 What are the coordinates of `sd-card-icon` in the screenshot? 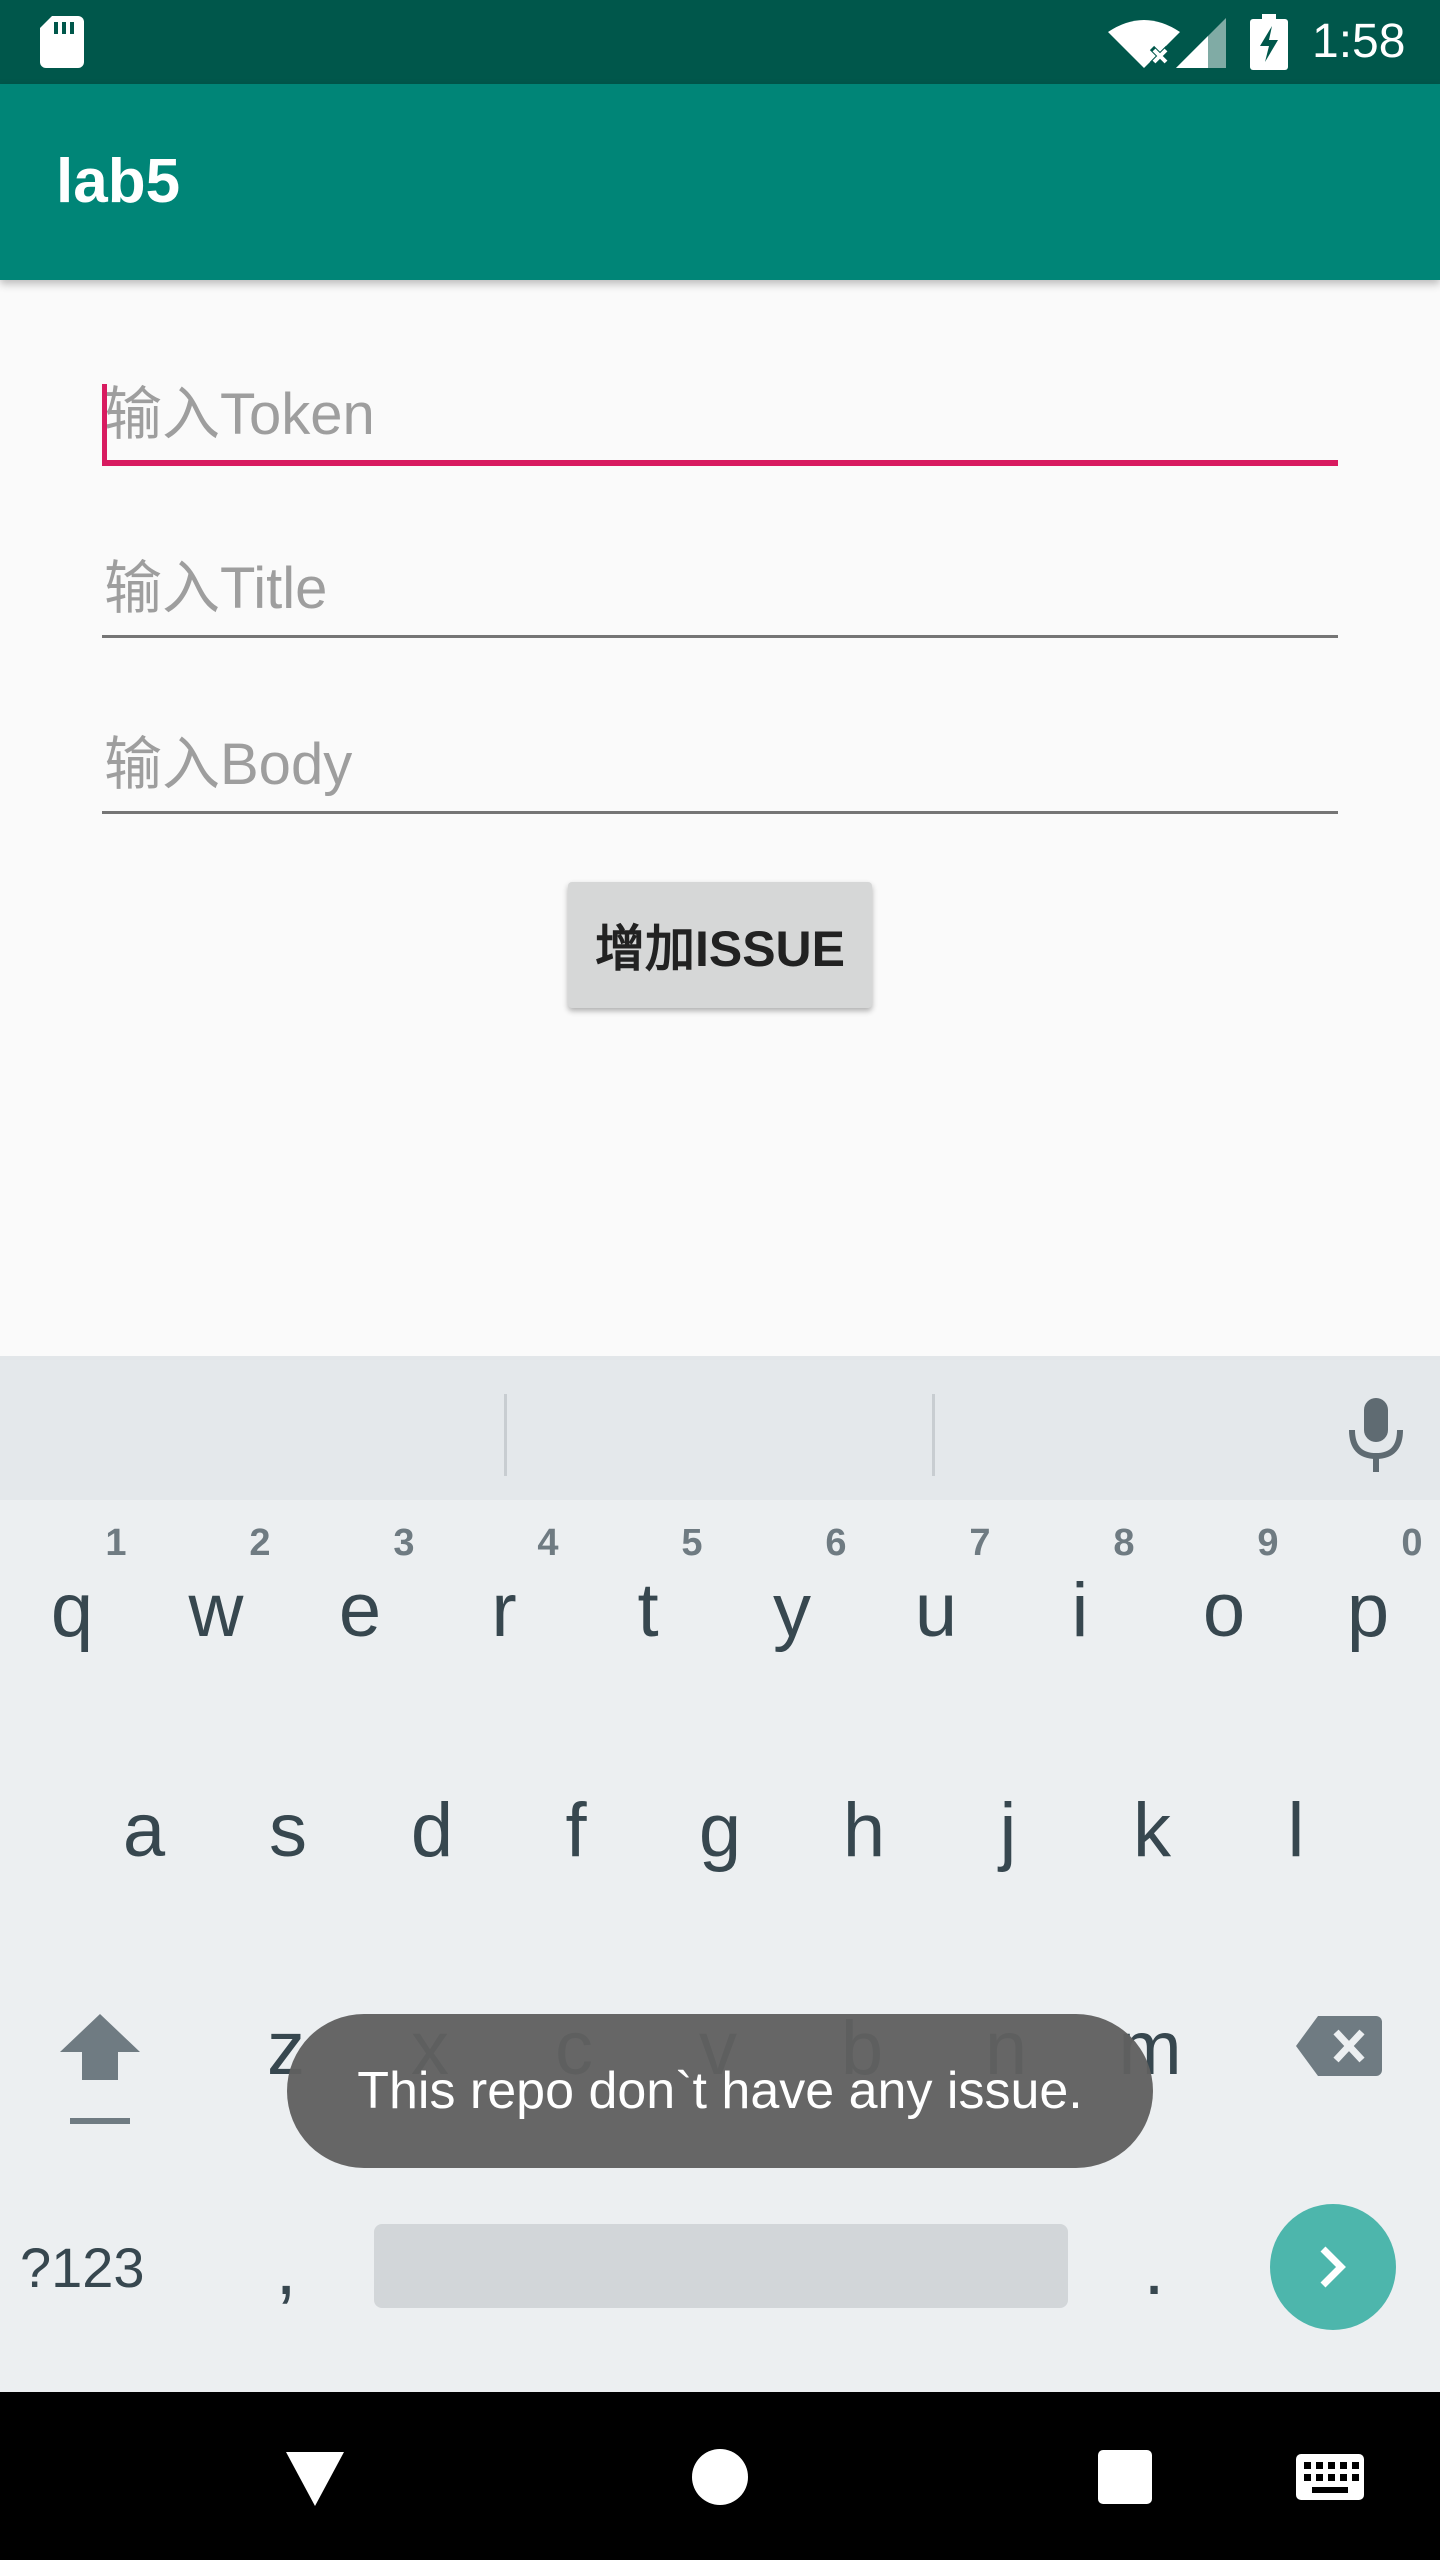 It's located at (62, 42).